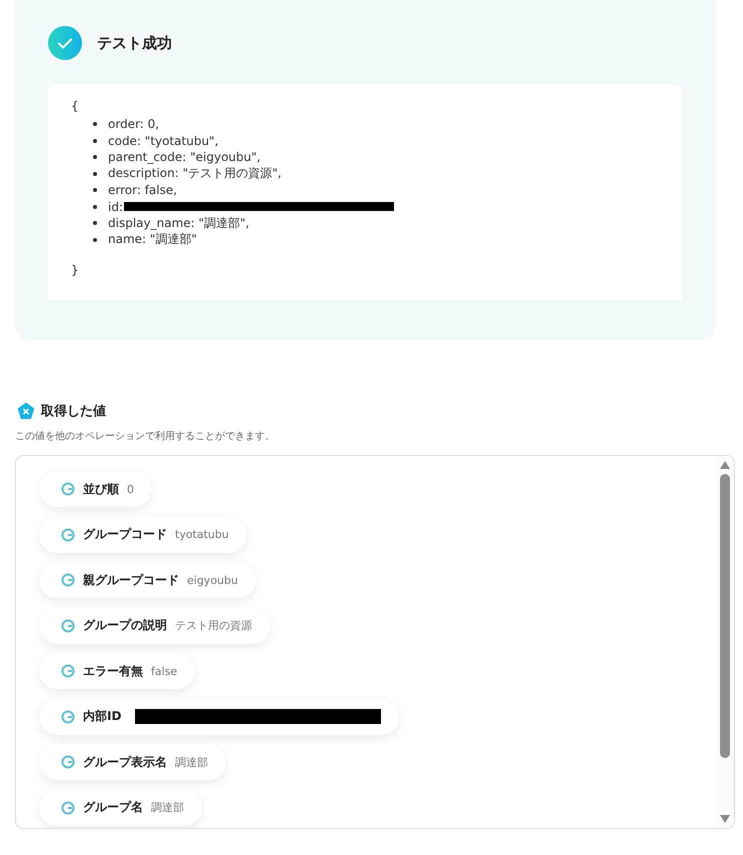  I want to click on value-chip: エラー有無 false, so click(117, 671).